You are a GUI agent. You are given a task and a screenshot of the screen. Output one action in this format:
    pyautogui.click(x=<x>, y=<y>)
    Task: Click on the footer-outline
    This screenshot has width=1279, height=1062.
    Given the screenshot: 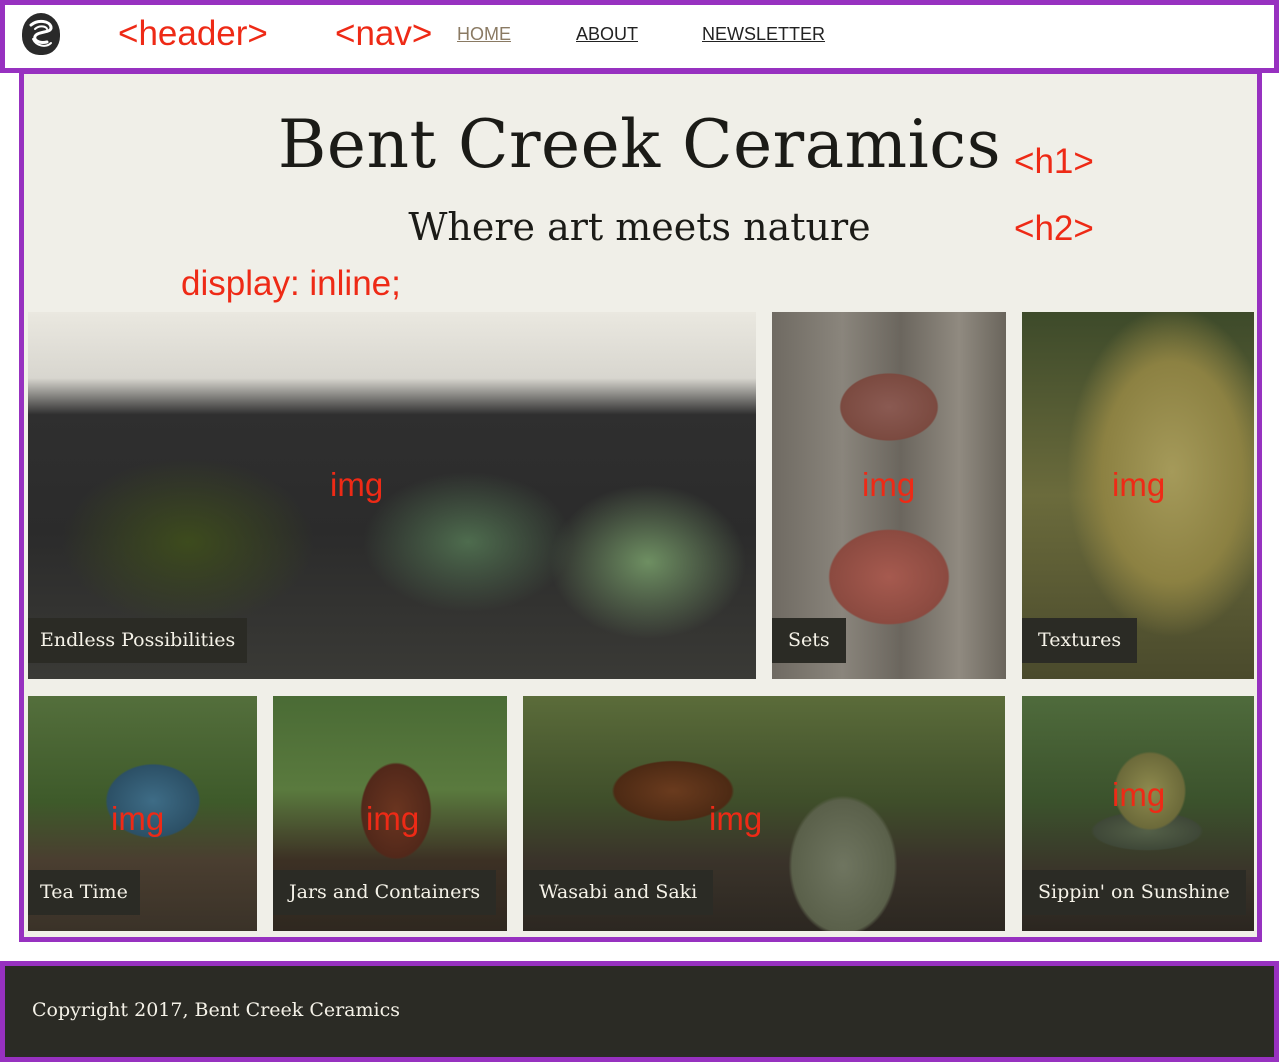 What is the action you would take?
    pyautogui.click(x=639, y=1011)
    